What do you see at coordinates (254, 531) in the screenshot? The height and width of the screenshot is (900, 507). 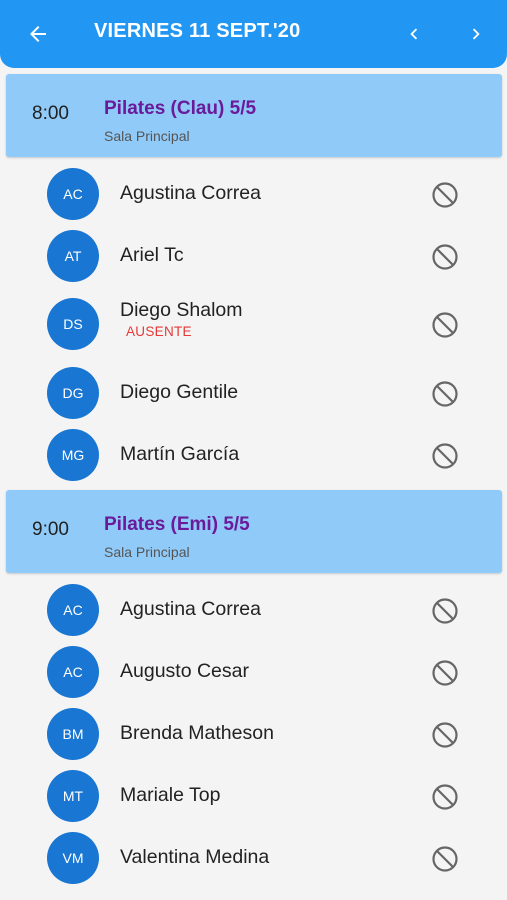 I see `session-header: 9:00 Pilates (Emi) 5/5 Sala Principal` at bounding box center [254, 531].